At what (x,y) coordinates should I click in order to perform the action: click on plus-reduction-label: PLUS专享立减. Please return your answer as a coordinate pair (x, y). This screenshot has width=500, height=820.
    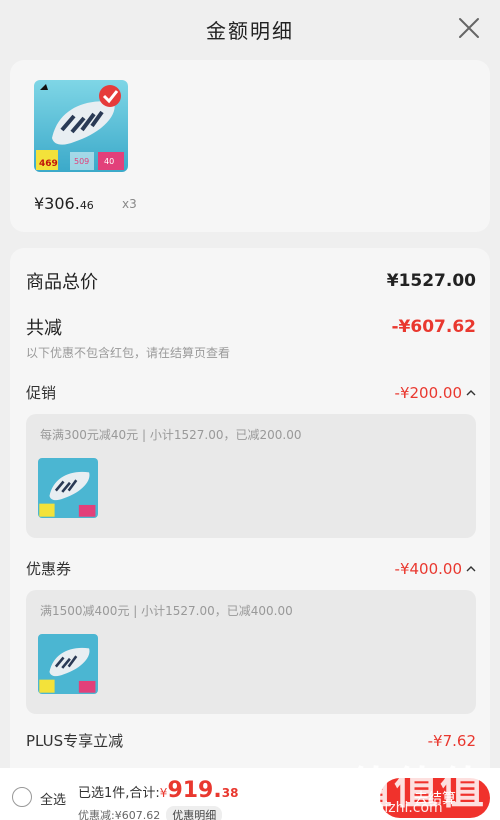
    Looking at the image, I should click on (75, 741).